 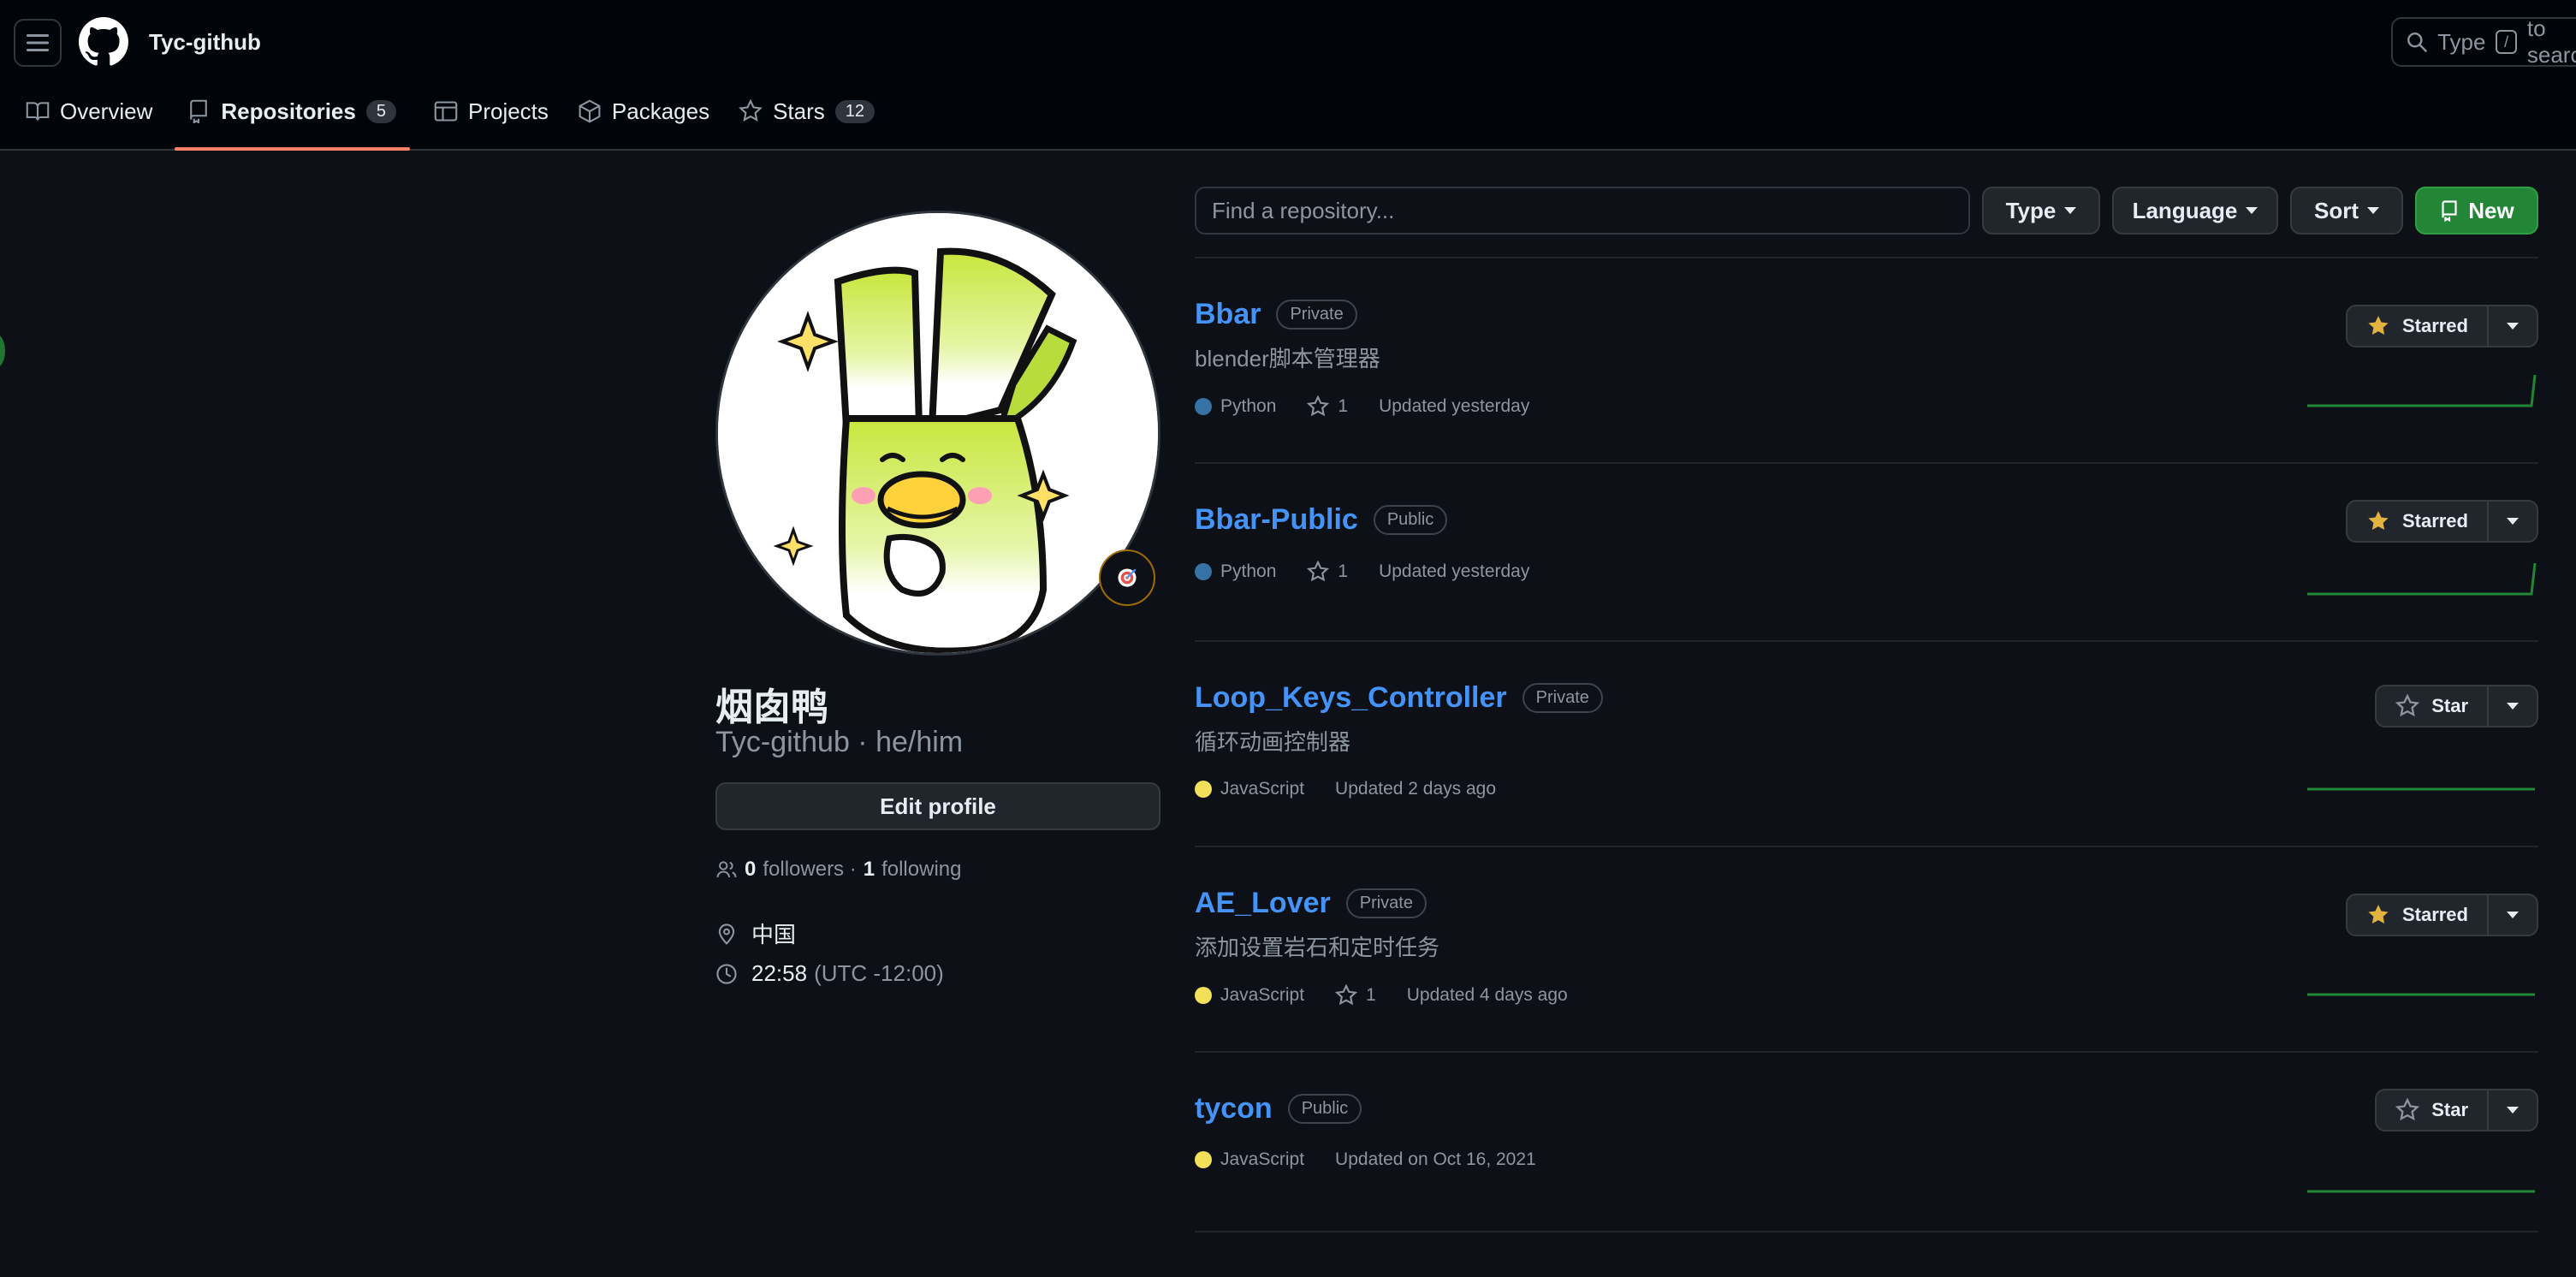 What do you see at coordinates (2434, 325) in the screenshot?
I see `star-label: Starred` at bounding box center [2434, 325].